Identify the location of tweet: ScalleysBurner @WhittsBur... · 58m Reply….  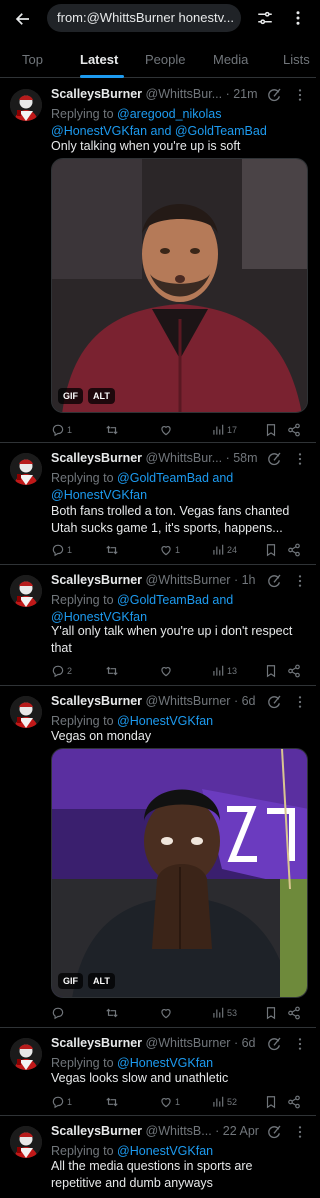
(158, 504).